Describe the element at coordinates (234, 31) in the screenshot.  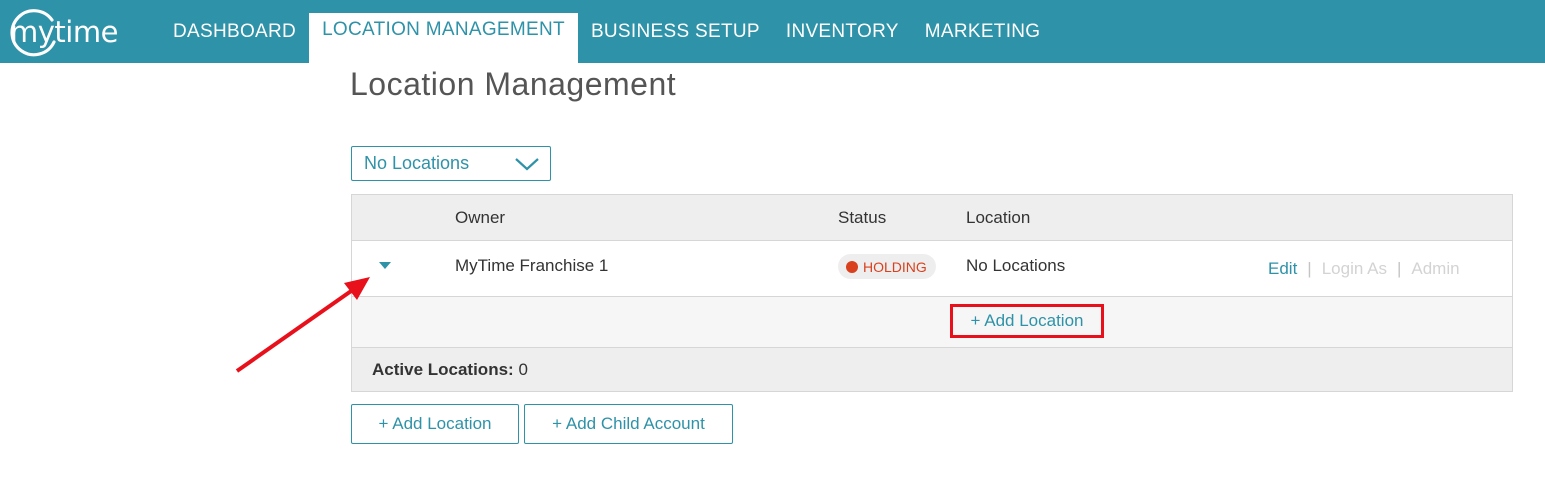
I see `nav-dashboard: DASHBOARD` at that location.